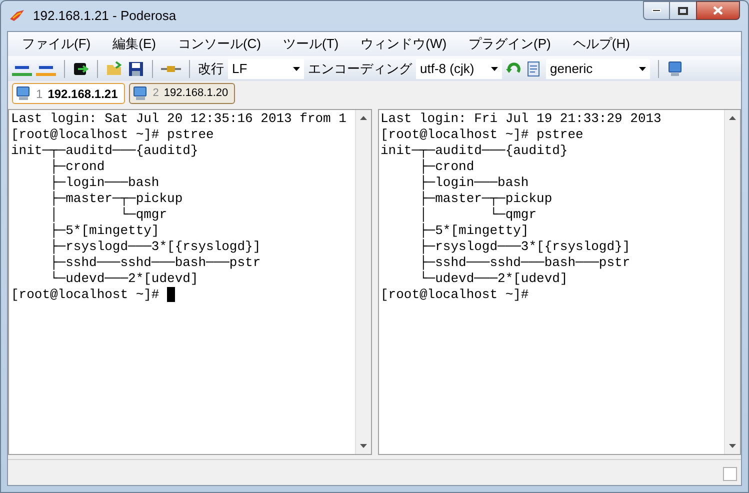  Describe the element at coordinates (534, 68) in the screenshot. I see `document-icon` at that location.